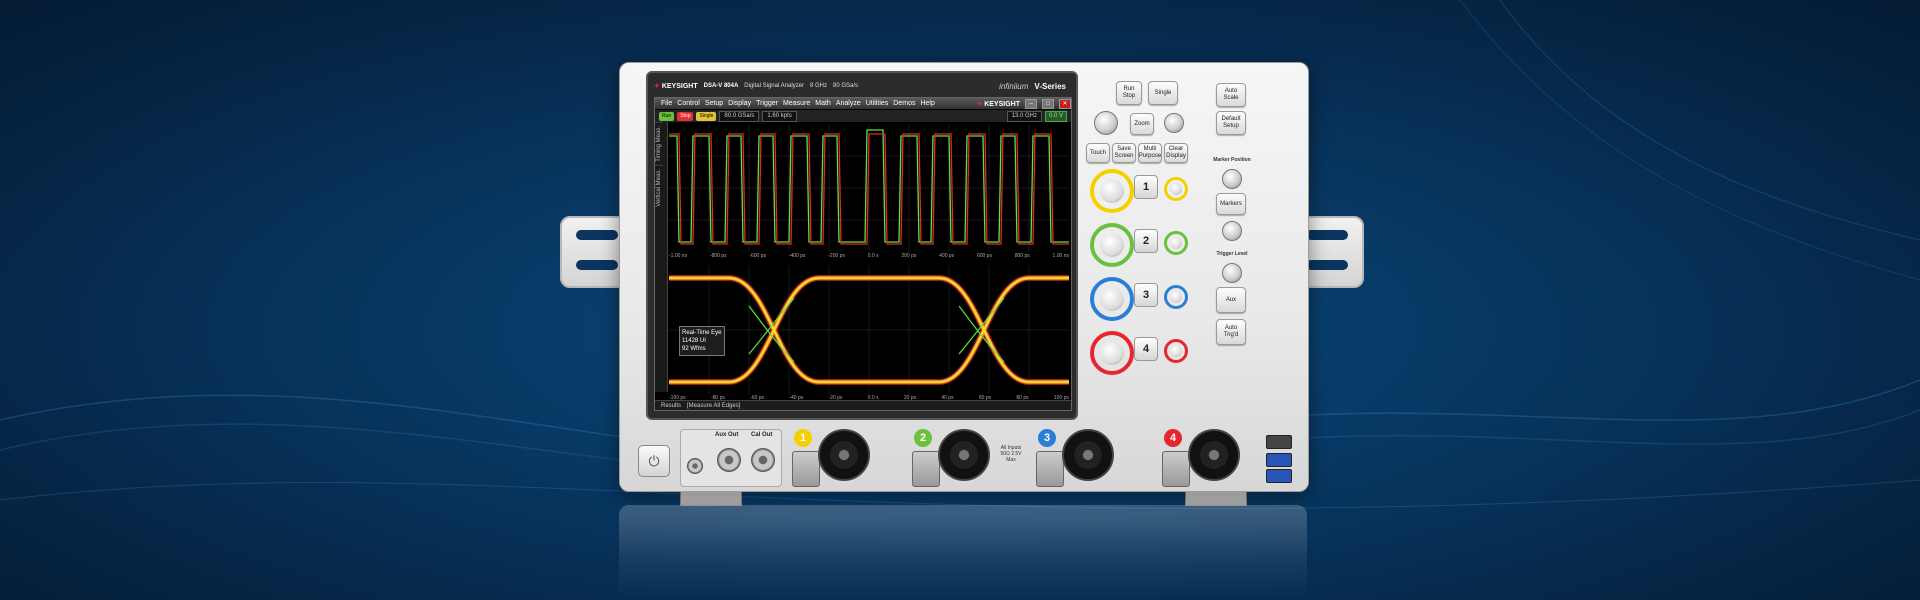  Describe the element at coordinates (718, 256) in the screenshot. I see `waveform-x-tick: -800 ps` at that location.